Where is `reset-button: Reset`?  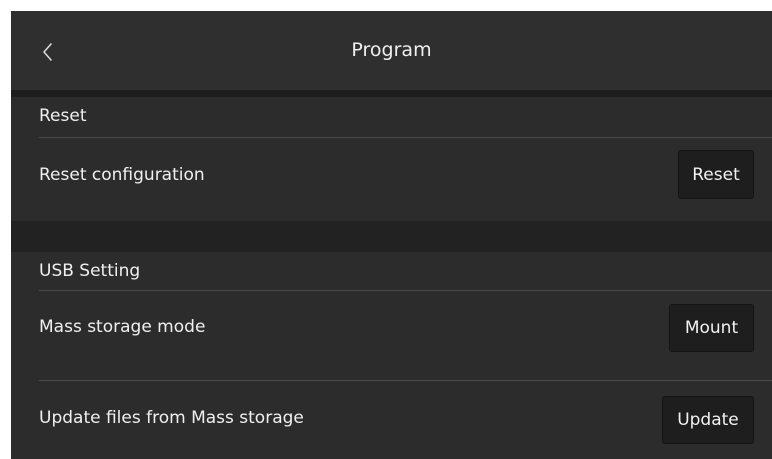
reset-button: Reset is located at coordinates (716, 174).